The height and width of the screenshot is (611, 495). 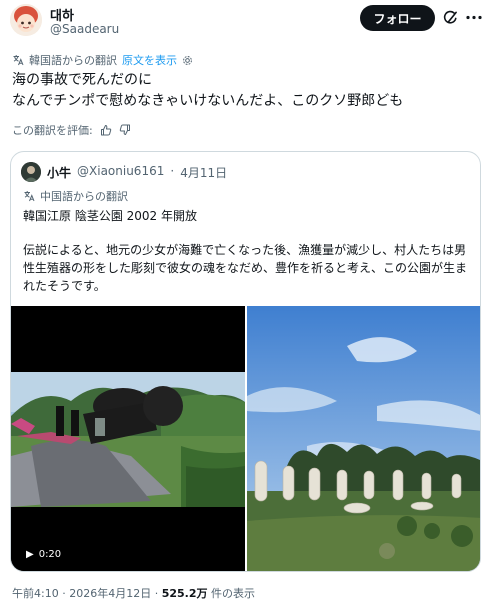 What do you see at coordinates (106, 130) in the screenshot?
I see `thumbs-up-icon` at bounding box center [106, 130].